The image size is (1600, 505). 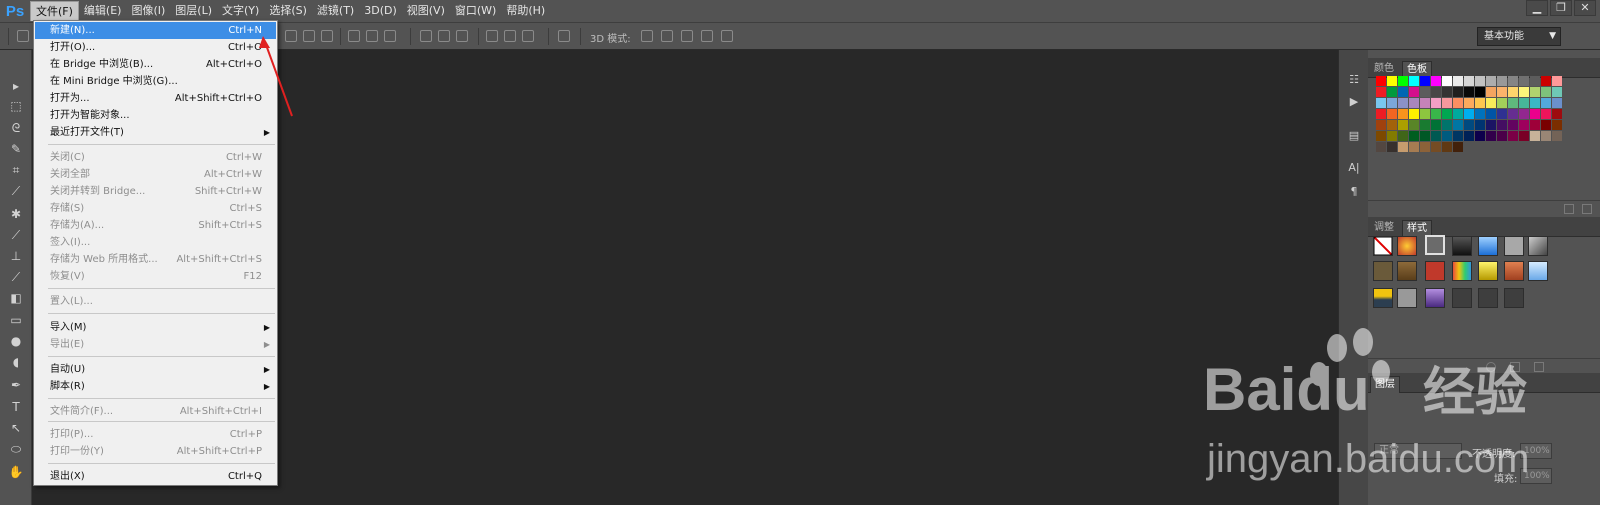 I want to click on move-tool-icon: ▸, so click(x=16, y=86).